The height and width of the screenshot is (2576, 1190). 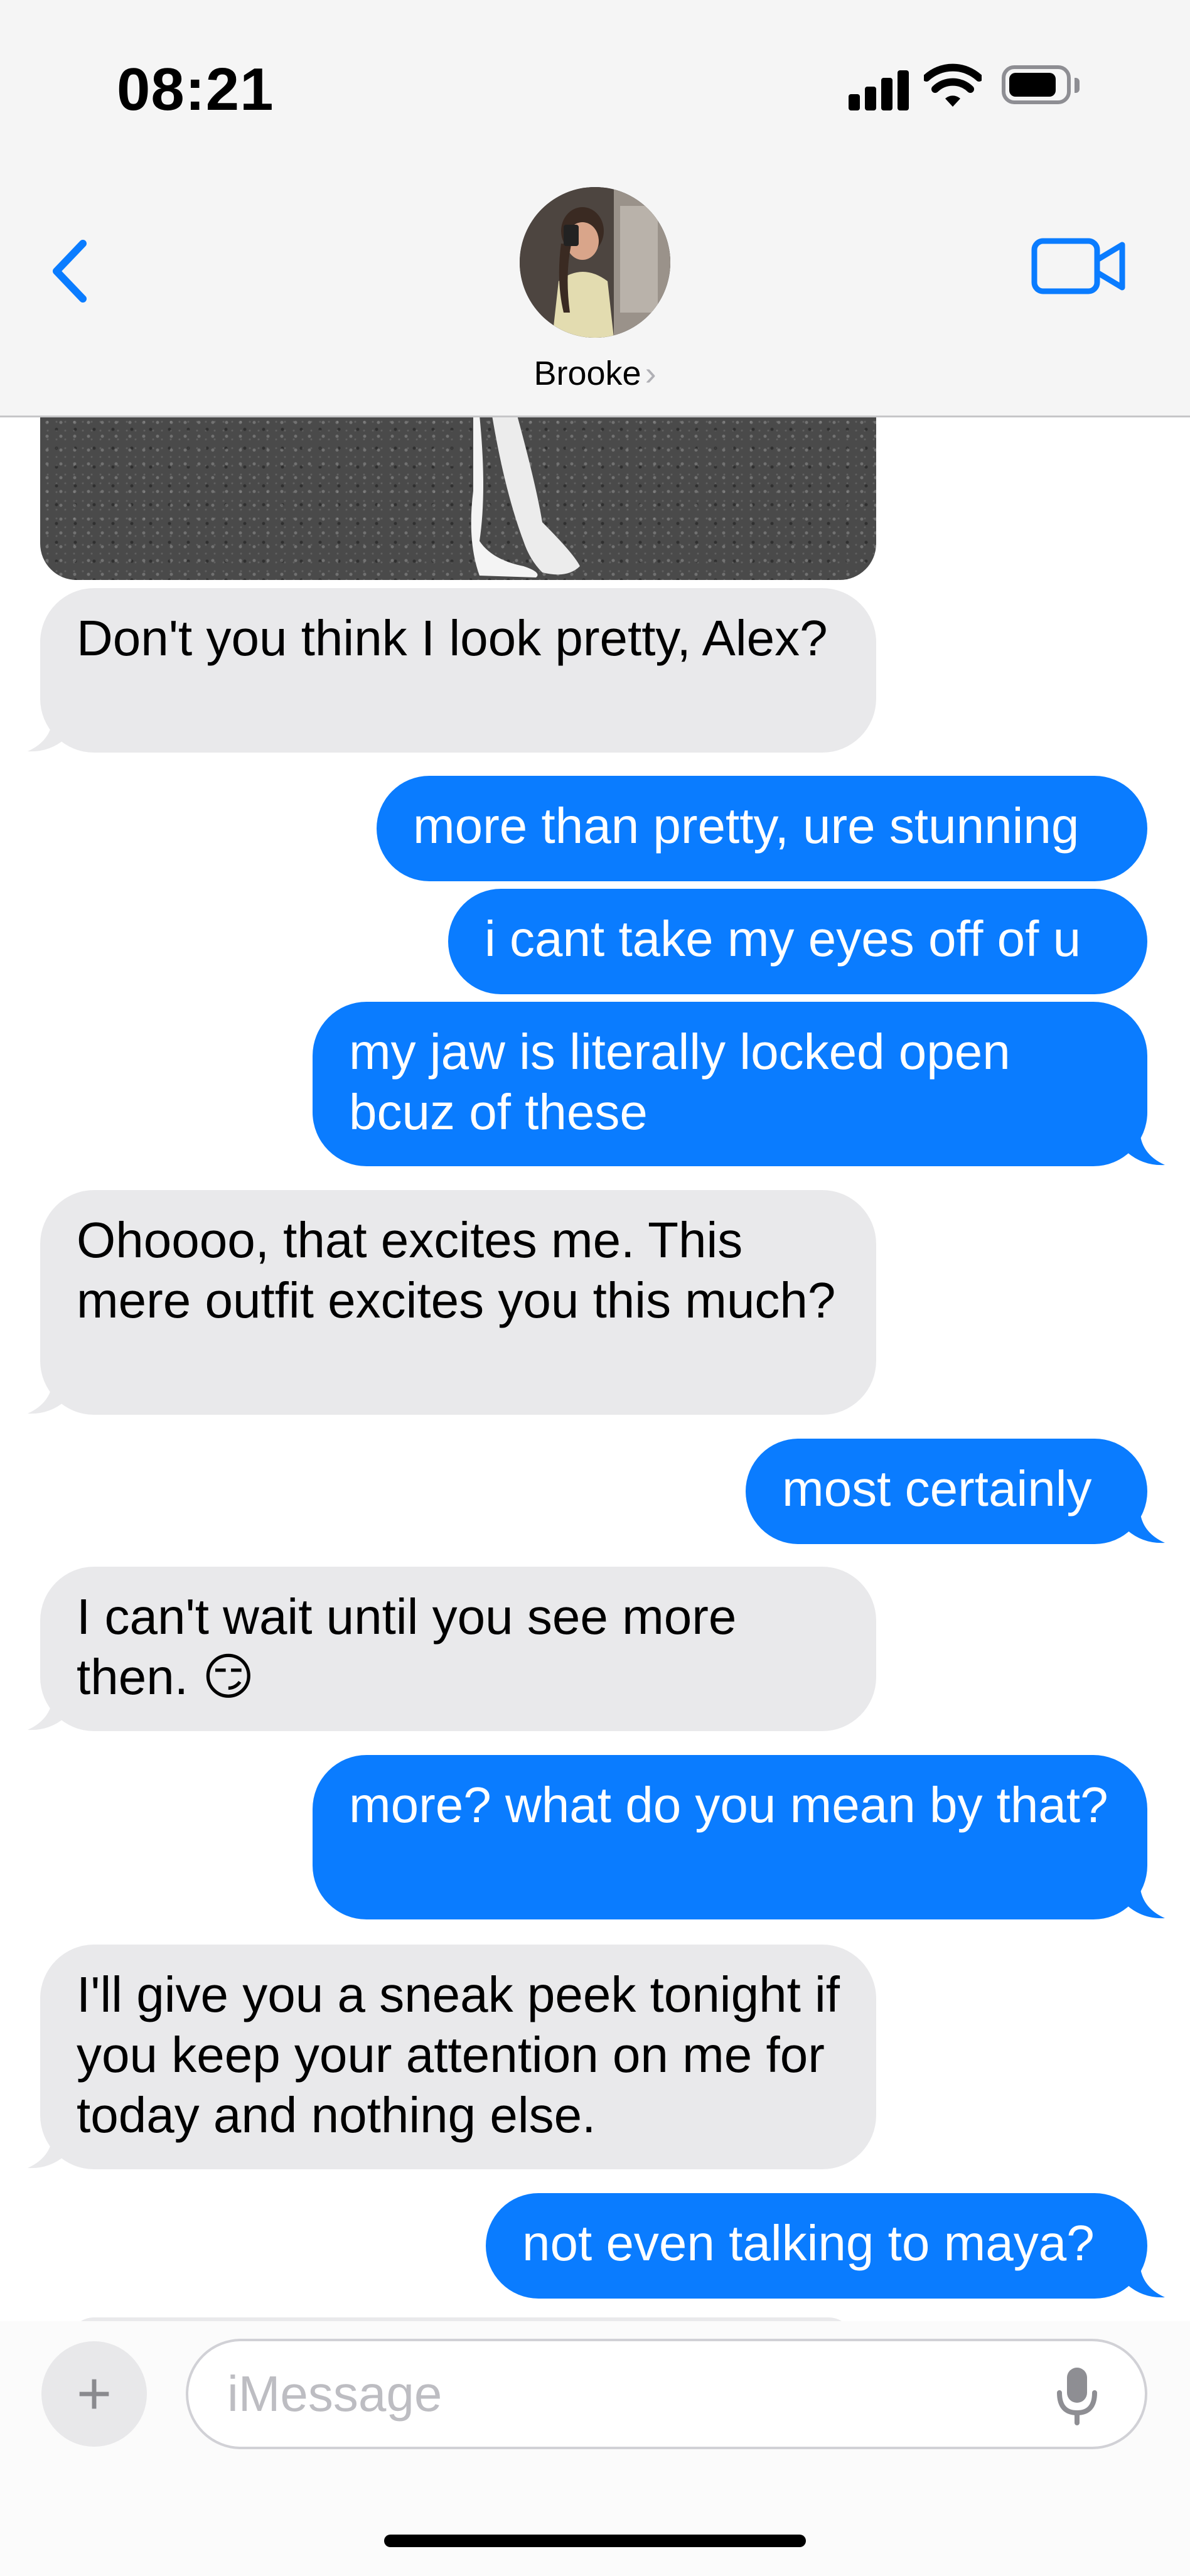 I want to click on microphone-icon, so click(x=1077, y=2395).